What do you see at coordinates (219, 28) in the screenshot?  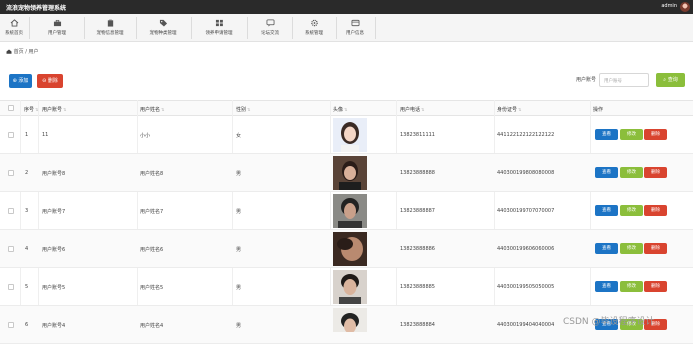 I see `nav-item-adoption: 领养申请管理` at bounding box center [219, 28].